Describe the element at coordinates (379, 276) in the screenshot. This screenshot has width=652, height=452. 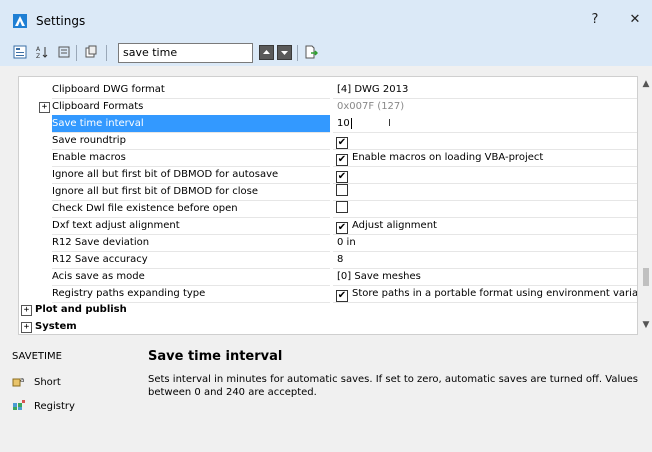
I see `property-value: [0] Save meshes` at that location.